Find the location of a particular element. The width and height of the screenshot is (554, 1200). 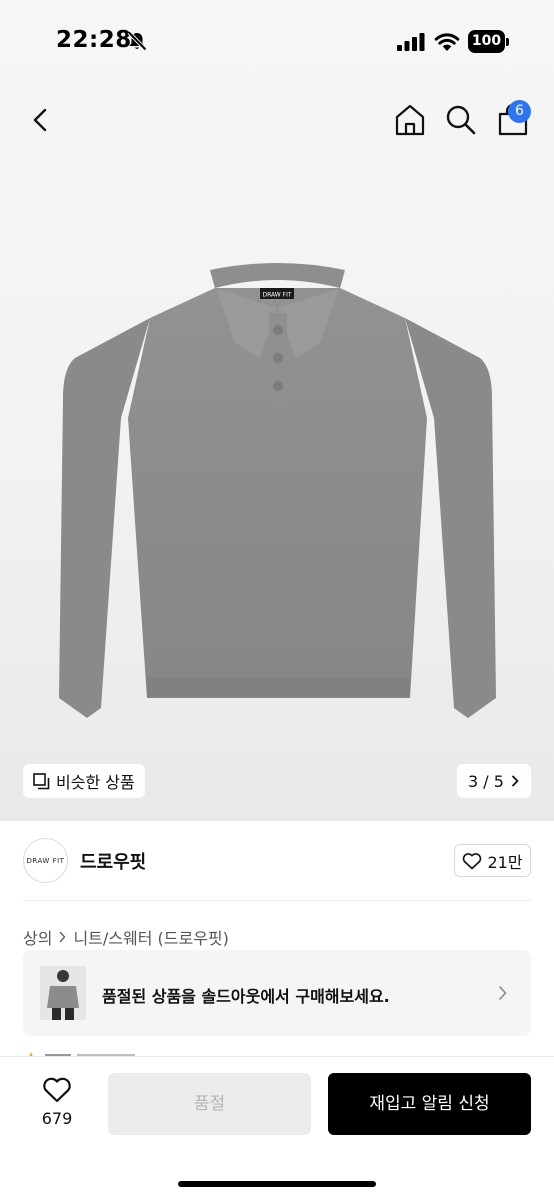

heart-outline-icon is located at coordinates (472, 860).